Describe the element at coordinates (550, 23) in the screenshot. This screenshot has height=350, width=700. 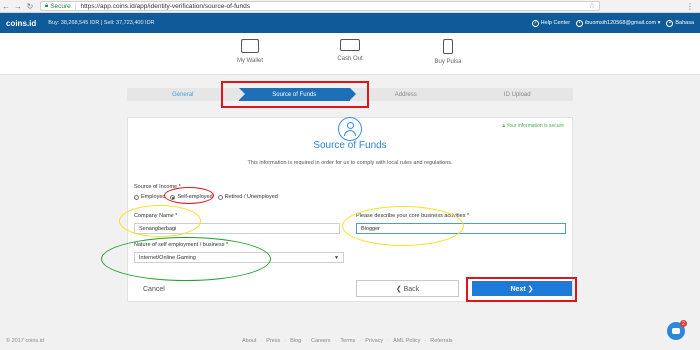
I see `help-center-link: ? Help Center` at that location.